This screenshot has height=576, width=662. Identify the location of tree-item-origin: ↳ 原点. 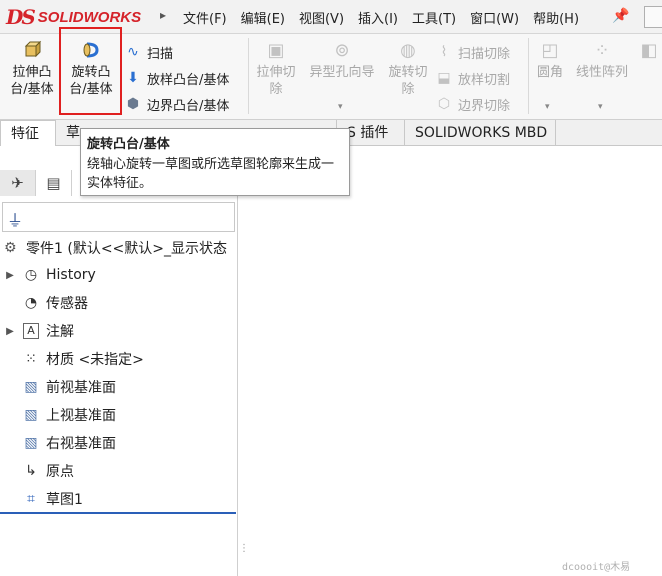
(37, 471).